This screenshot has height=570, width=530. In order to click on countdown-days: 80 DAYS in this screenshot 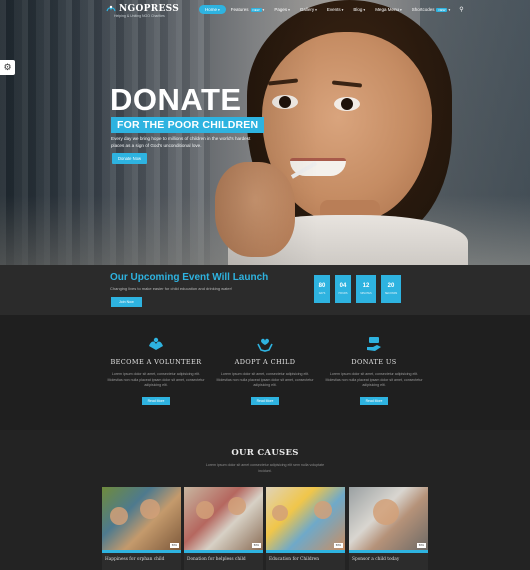, I will do `click(322, 289)`.